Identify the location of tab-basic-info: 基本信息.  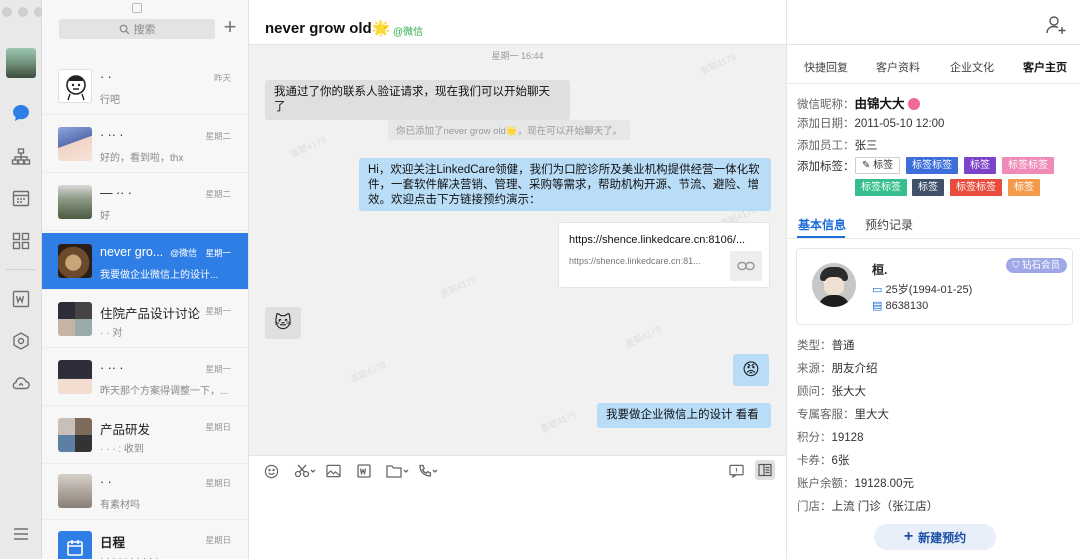
(822, 224).